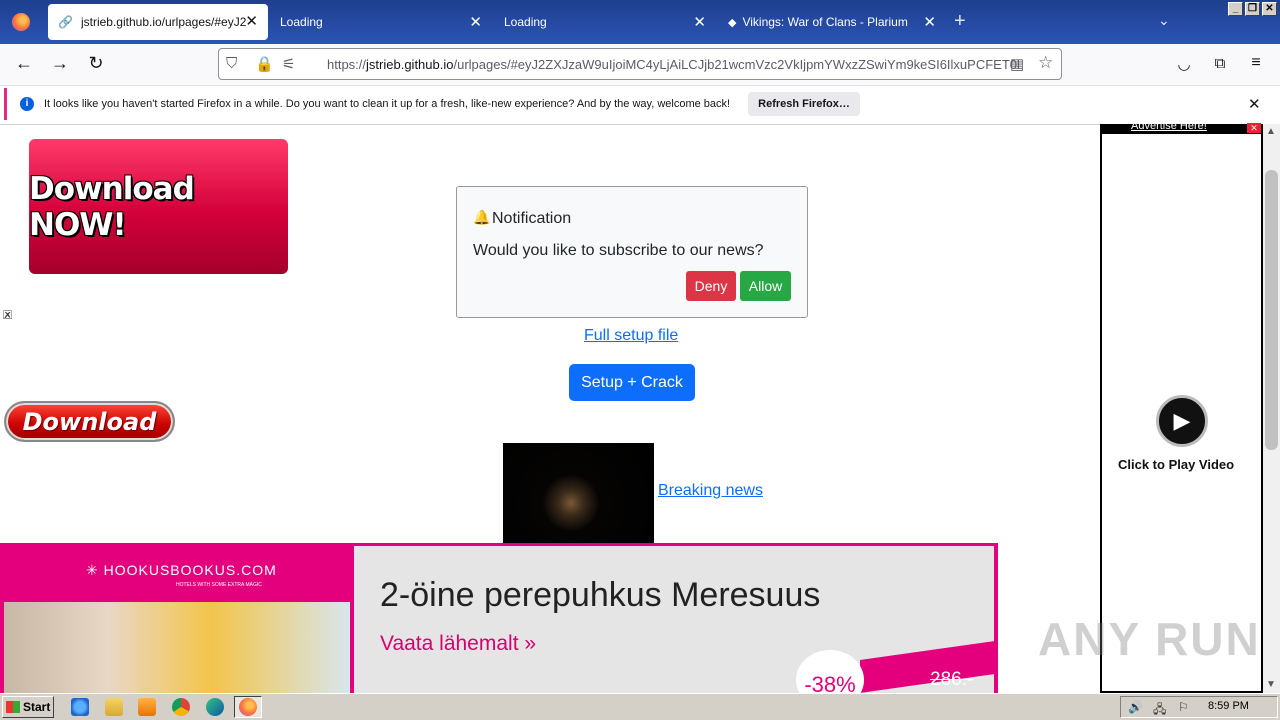 The height and width of the screenshot is (720, 1280). Describe the element at coordinates (114, 707) in the screenshot. I see `file-explorer-icon` at that location.